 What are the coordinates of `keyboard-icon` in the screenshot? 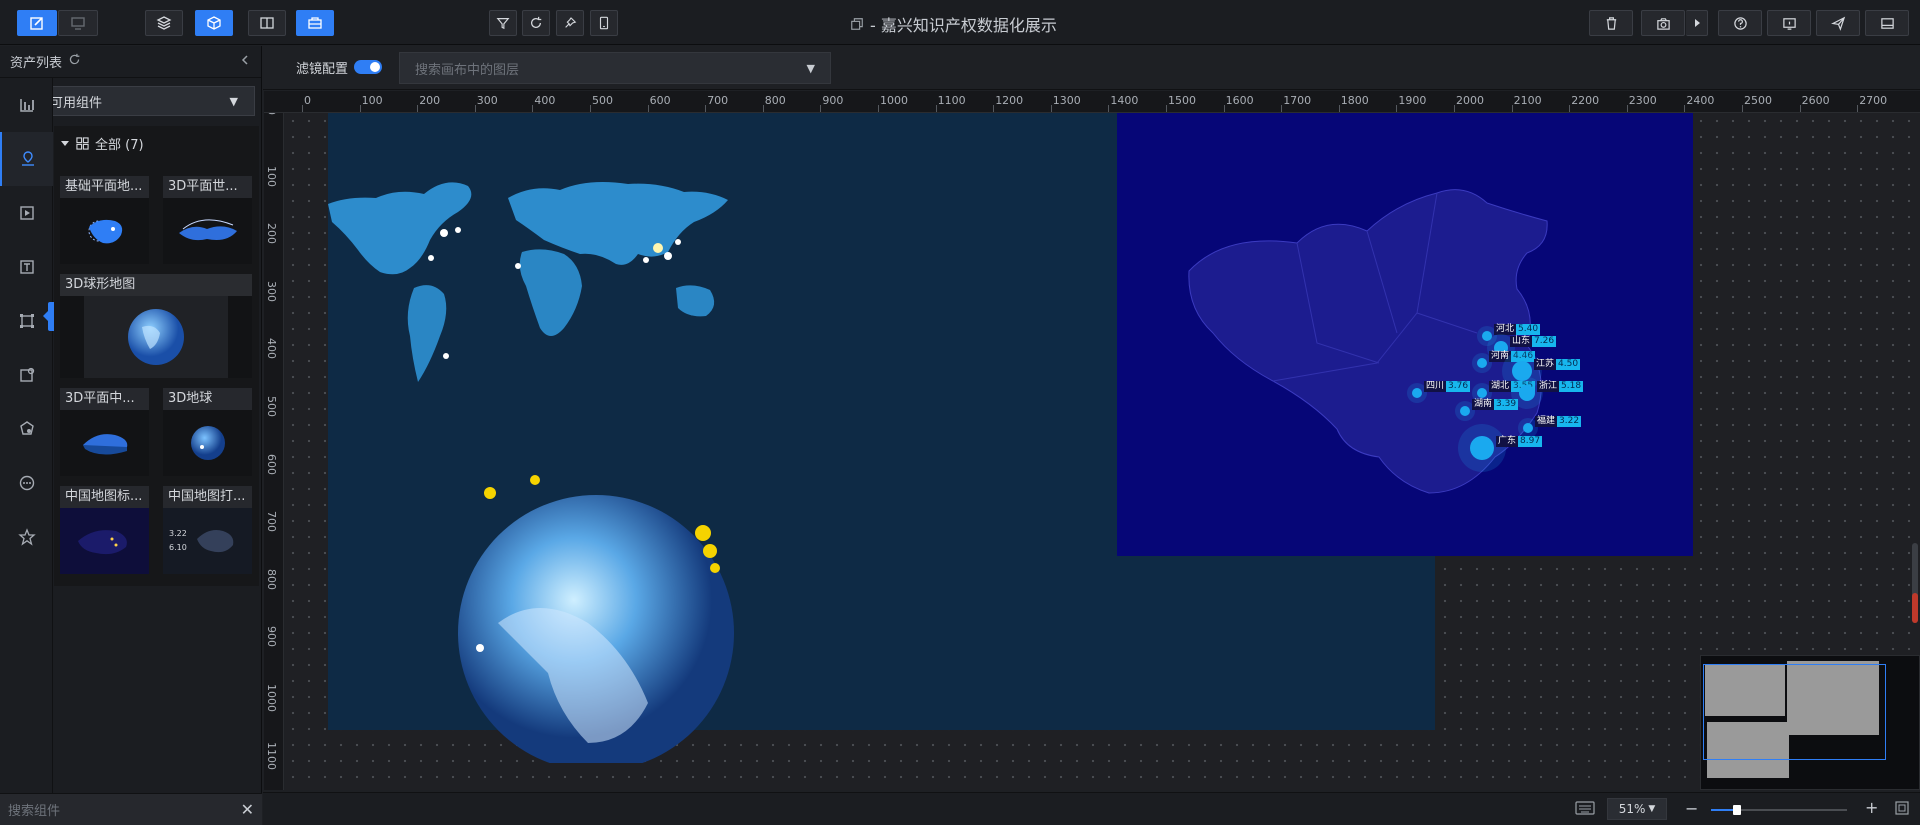 It's located at (1585, 810).